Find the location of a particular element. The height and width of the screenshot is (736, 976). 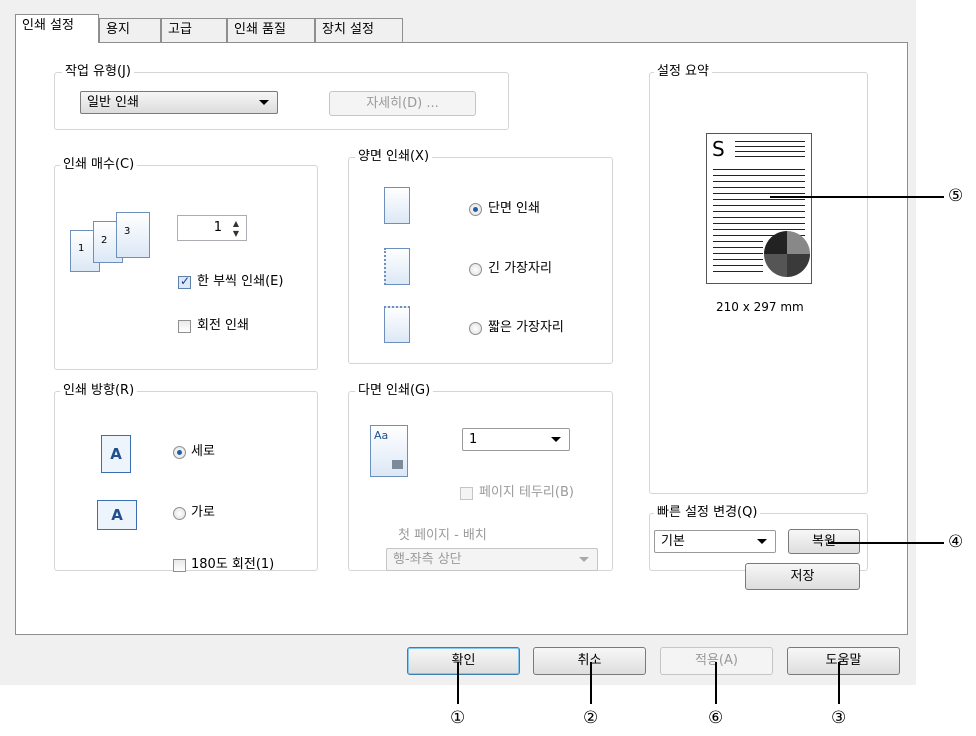

spin-up-icon: ▲ is located at coordinates (236, 223).